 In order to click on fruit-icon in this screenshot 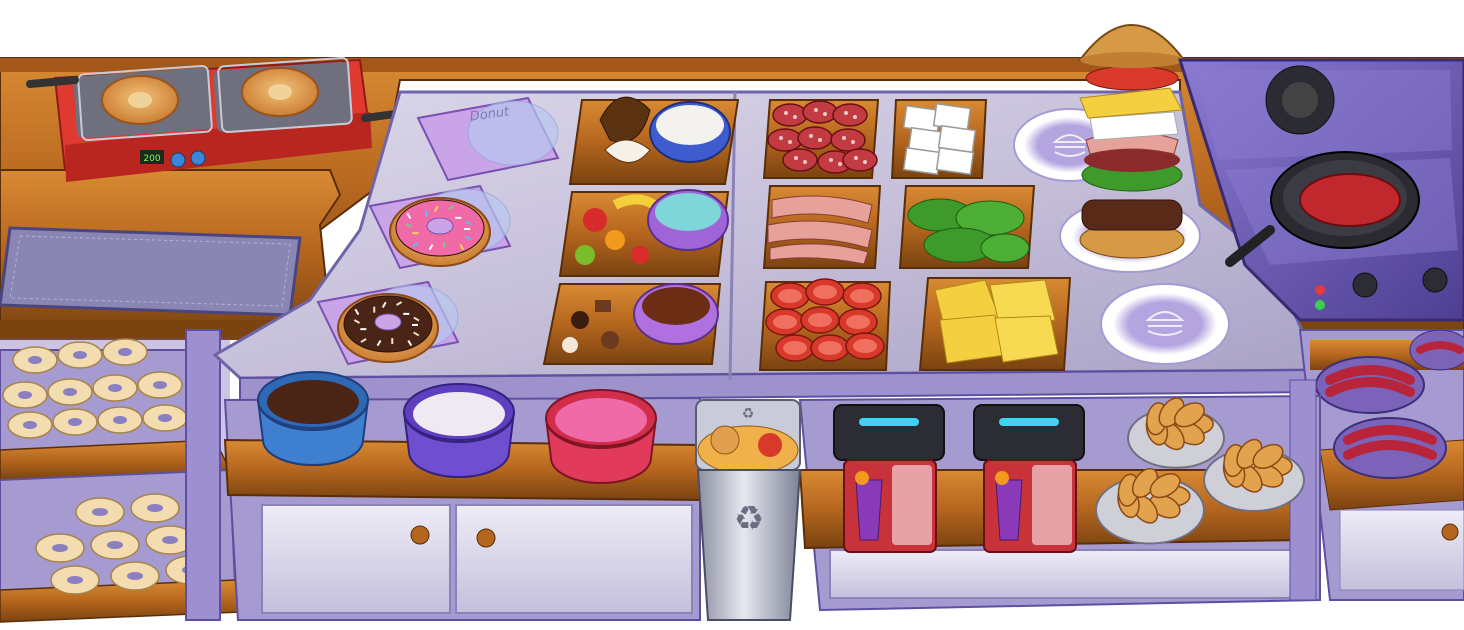, I will do `click(595, 220)`.